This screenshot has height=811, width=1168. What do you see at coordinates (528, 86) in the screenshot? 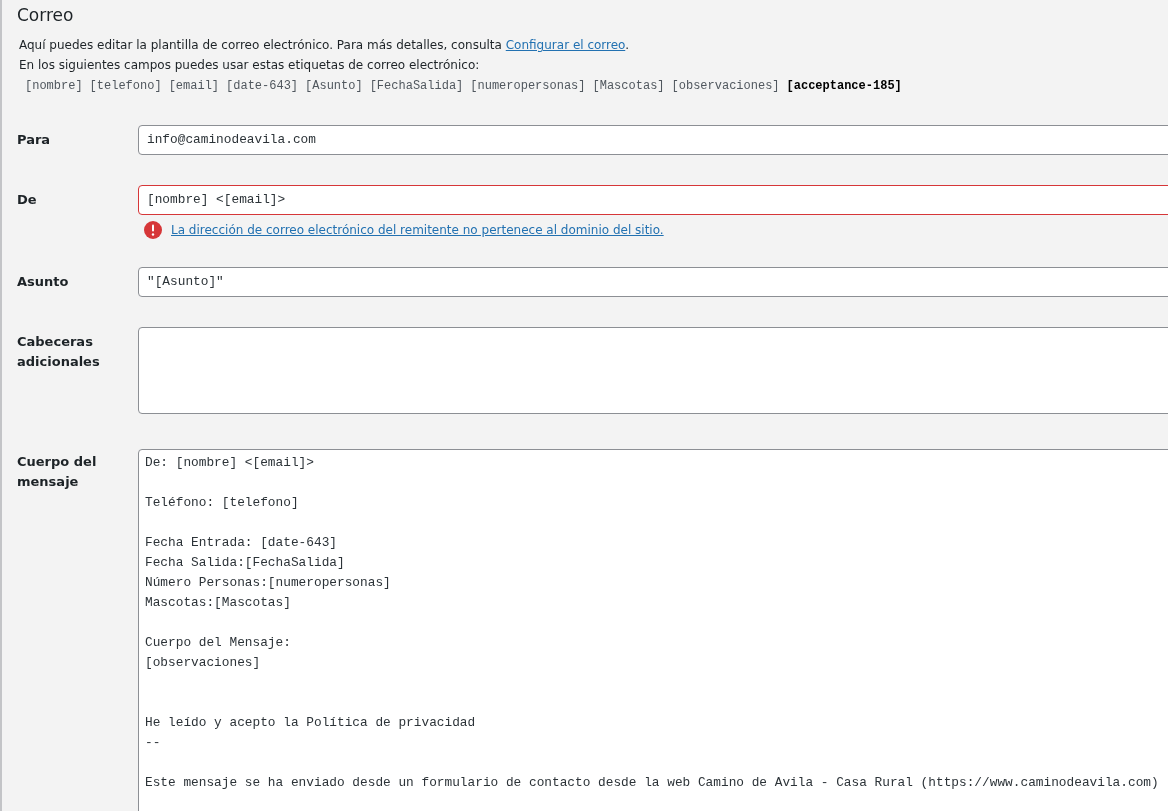
I see `mail-tag: [numeropersonas]` at bounding box center [528, 86].